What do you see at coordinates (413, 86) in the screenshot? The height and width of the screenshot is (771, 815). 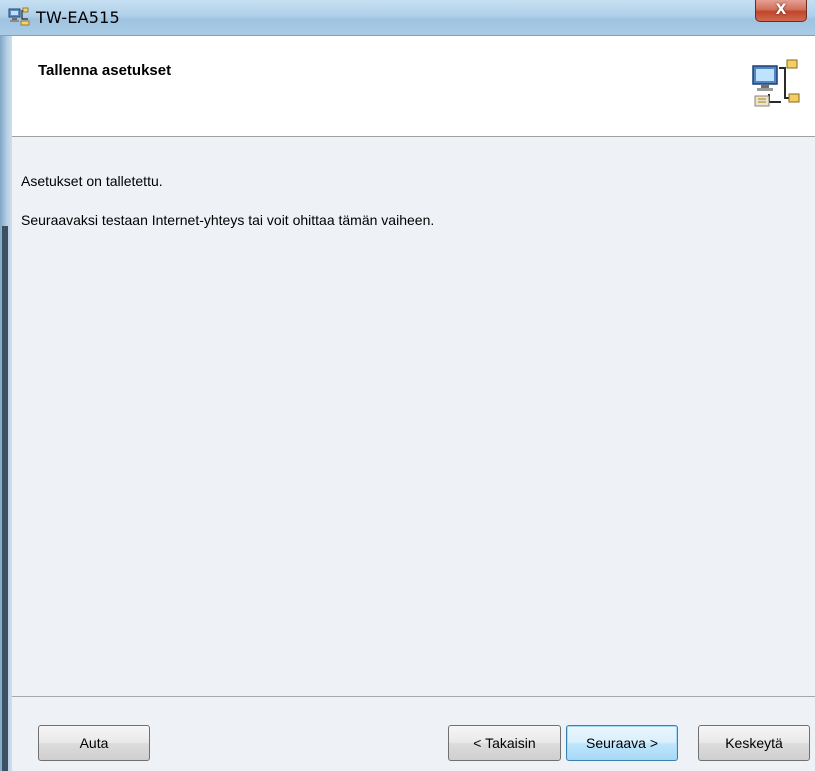 I see `wizard-header: Tallenna asetukset` at bounding box center [413, 86].